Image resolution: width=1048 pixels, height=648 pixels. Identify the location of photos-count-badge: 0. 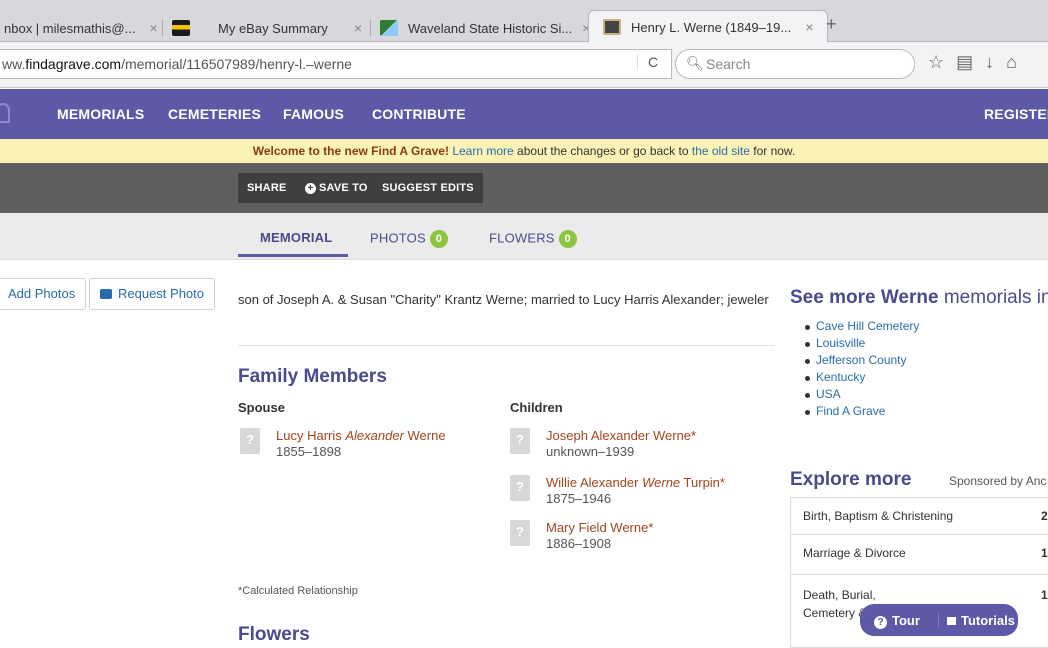
(438, 239).